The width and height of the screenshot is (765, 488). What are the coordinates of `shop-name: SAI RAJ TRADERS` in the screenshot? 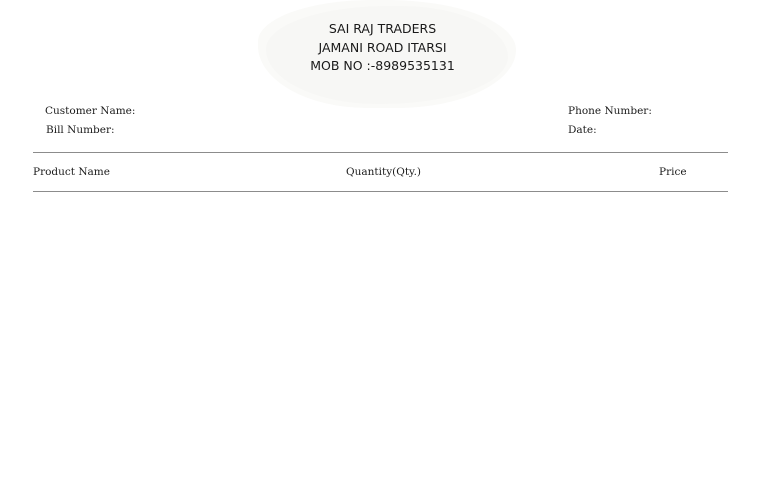 It's located at (382, 28).